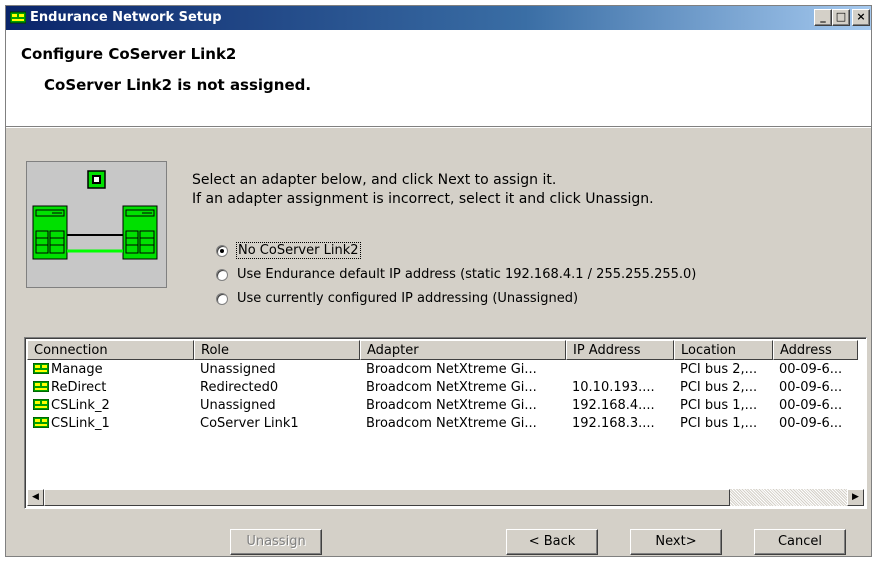 The width and height of the screenshot is (891, 561). What do you see at coordinates (788, 497) in the screenshot?
I see `scroll-track` at bounding box center [788, 497].